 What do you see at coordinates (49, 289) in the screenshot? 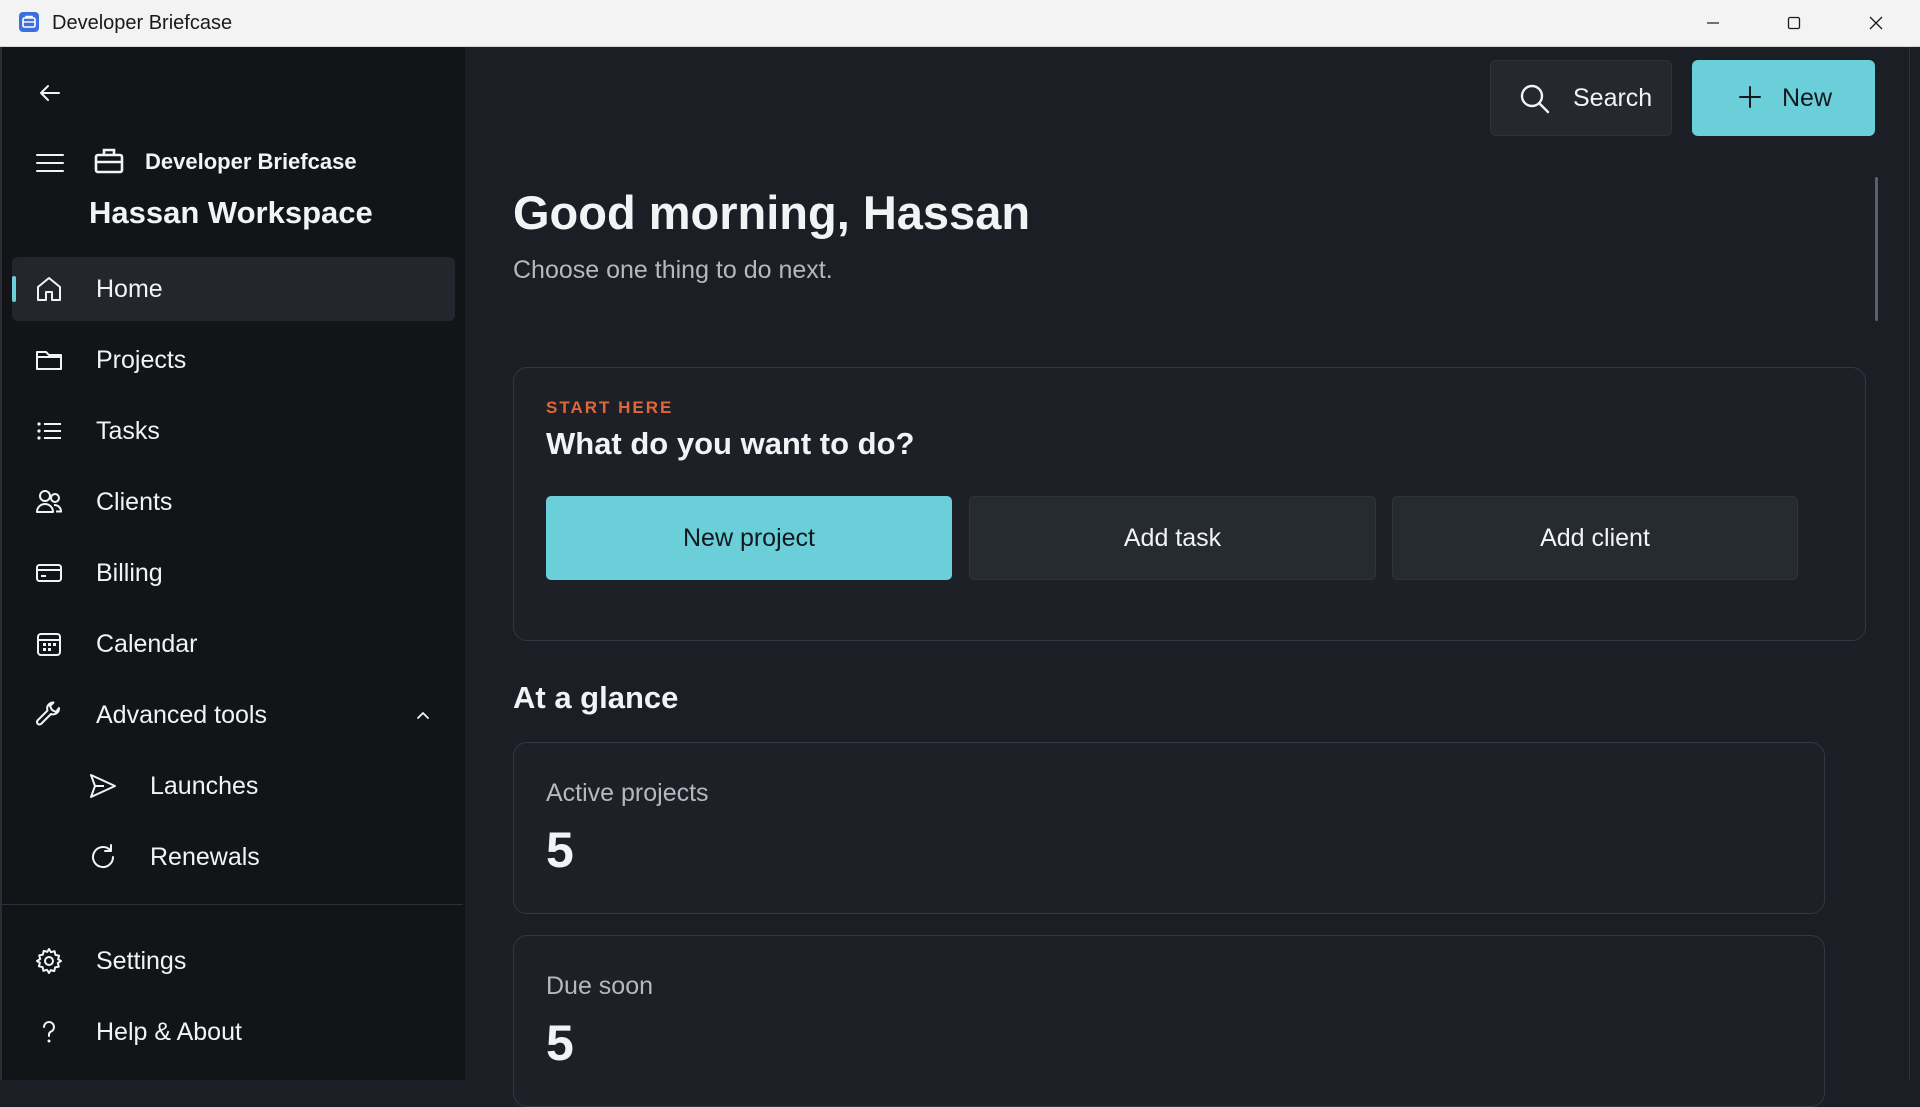
I see `home-icon` at bounding box center [49, 289].